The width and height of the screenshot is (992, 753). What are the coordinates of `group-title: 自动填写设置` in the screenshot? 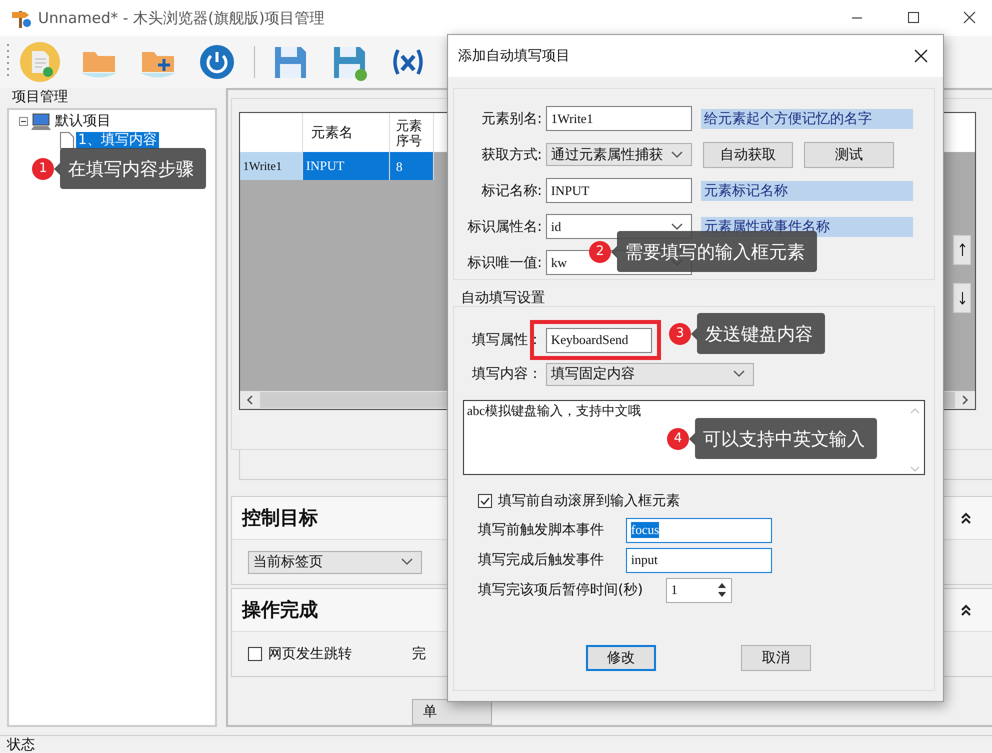 It's located at (503, 298).